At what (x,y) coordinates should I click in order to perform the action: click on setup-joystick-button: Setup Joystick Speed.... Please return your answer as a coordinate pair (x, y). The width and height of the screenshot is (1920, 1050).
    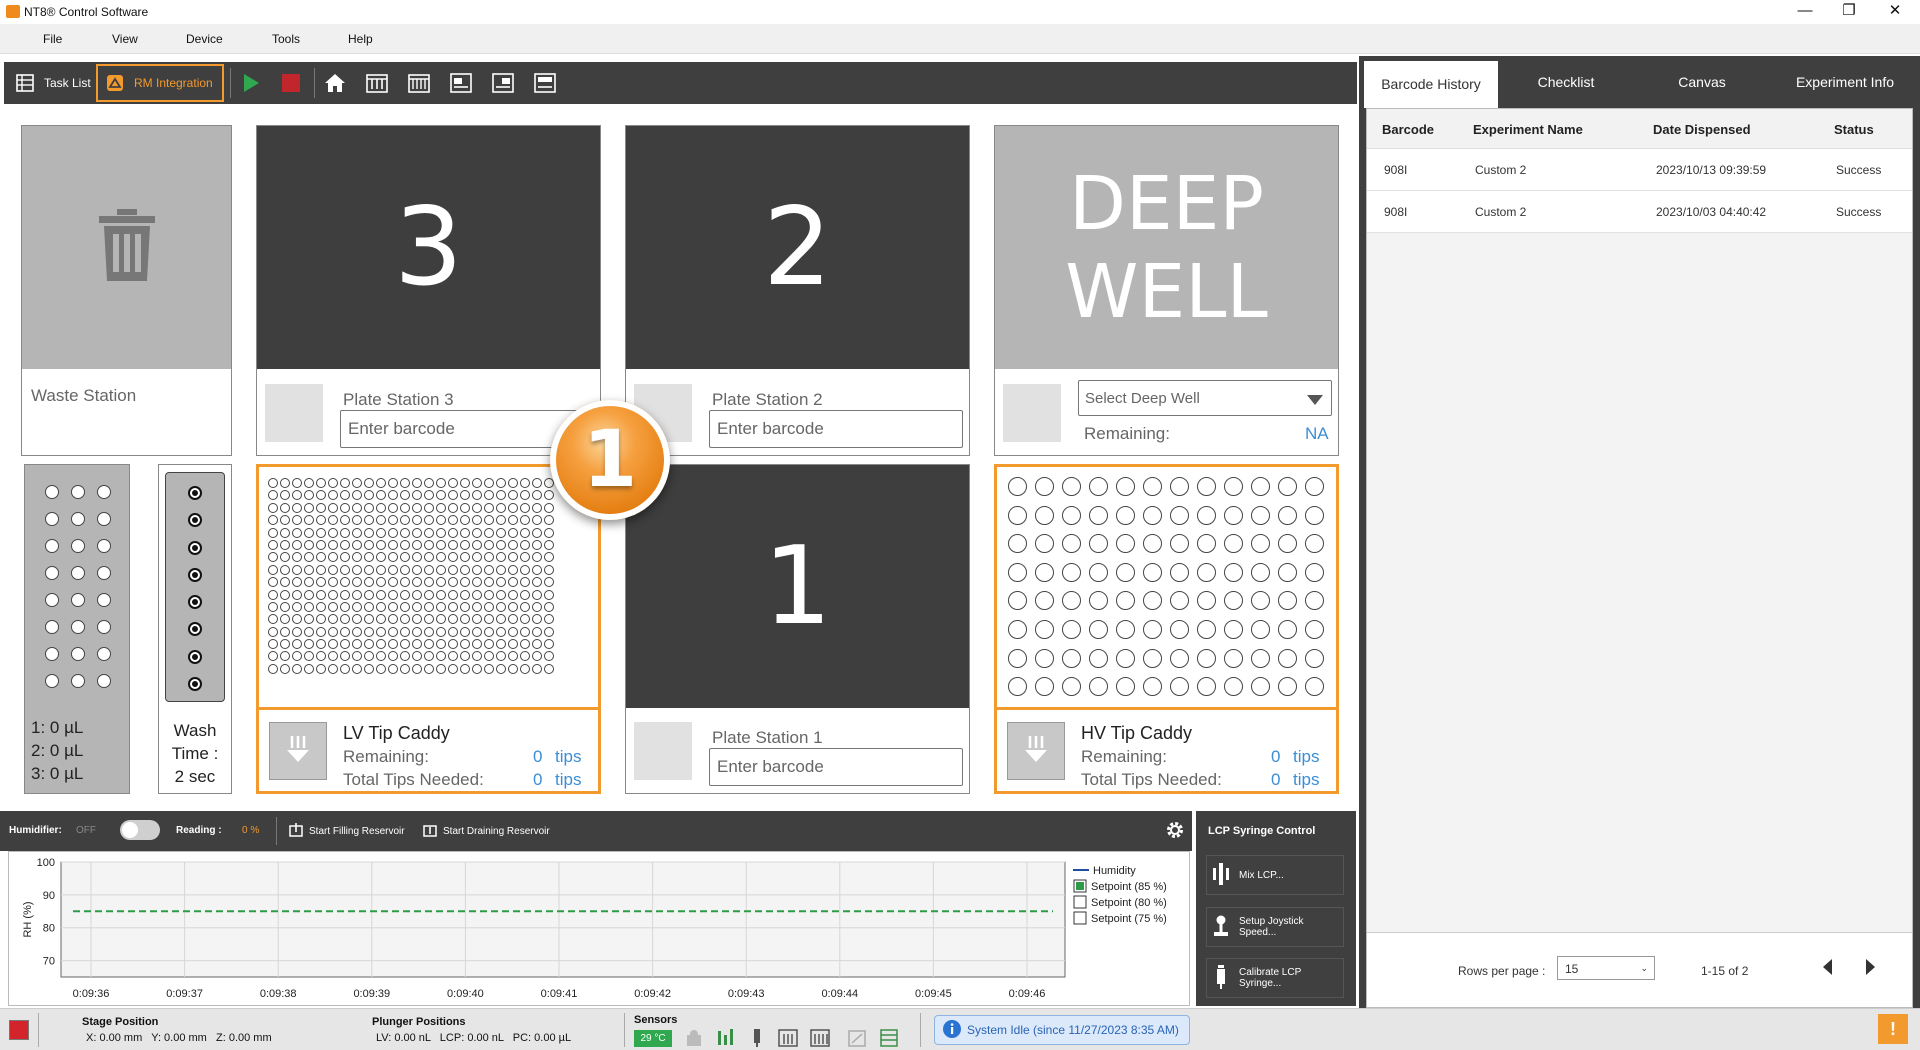
    Looking at the image, I should click on (1275, 927).